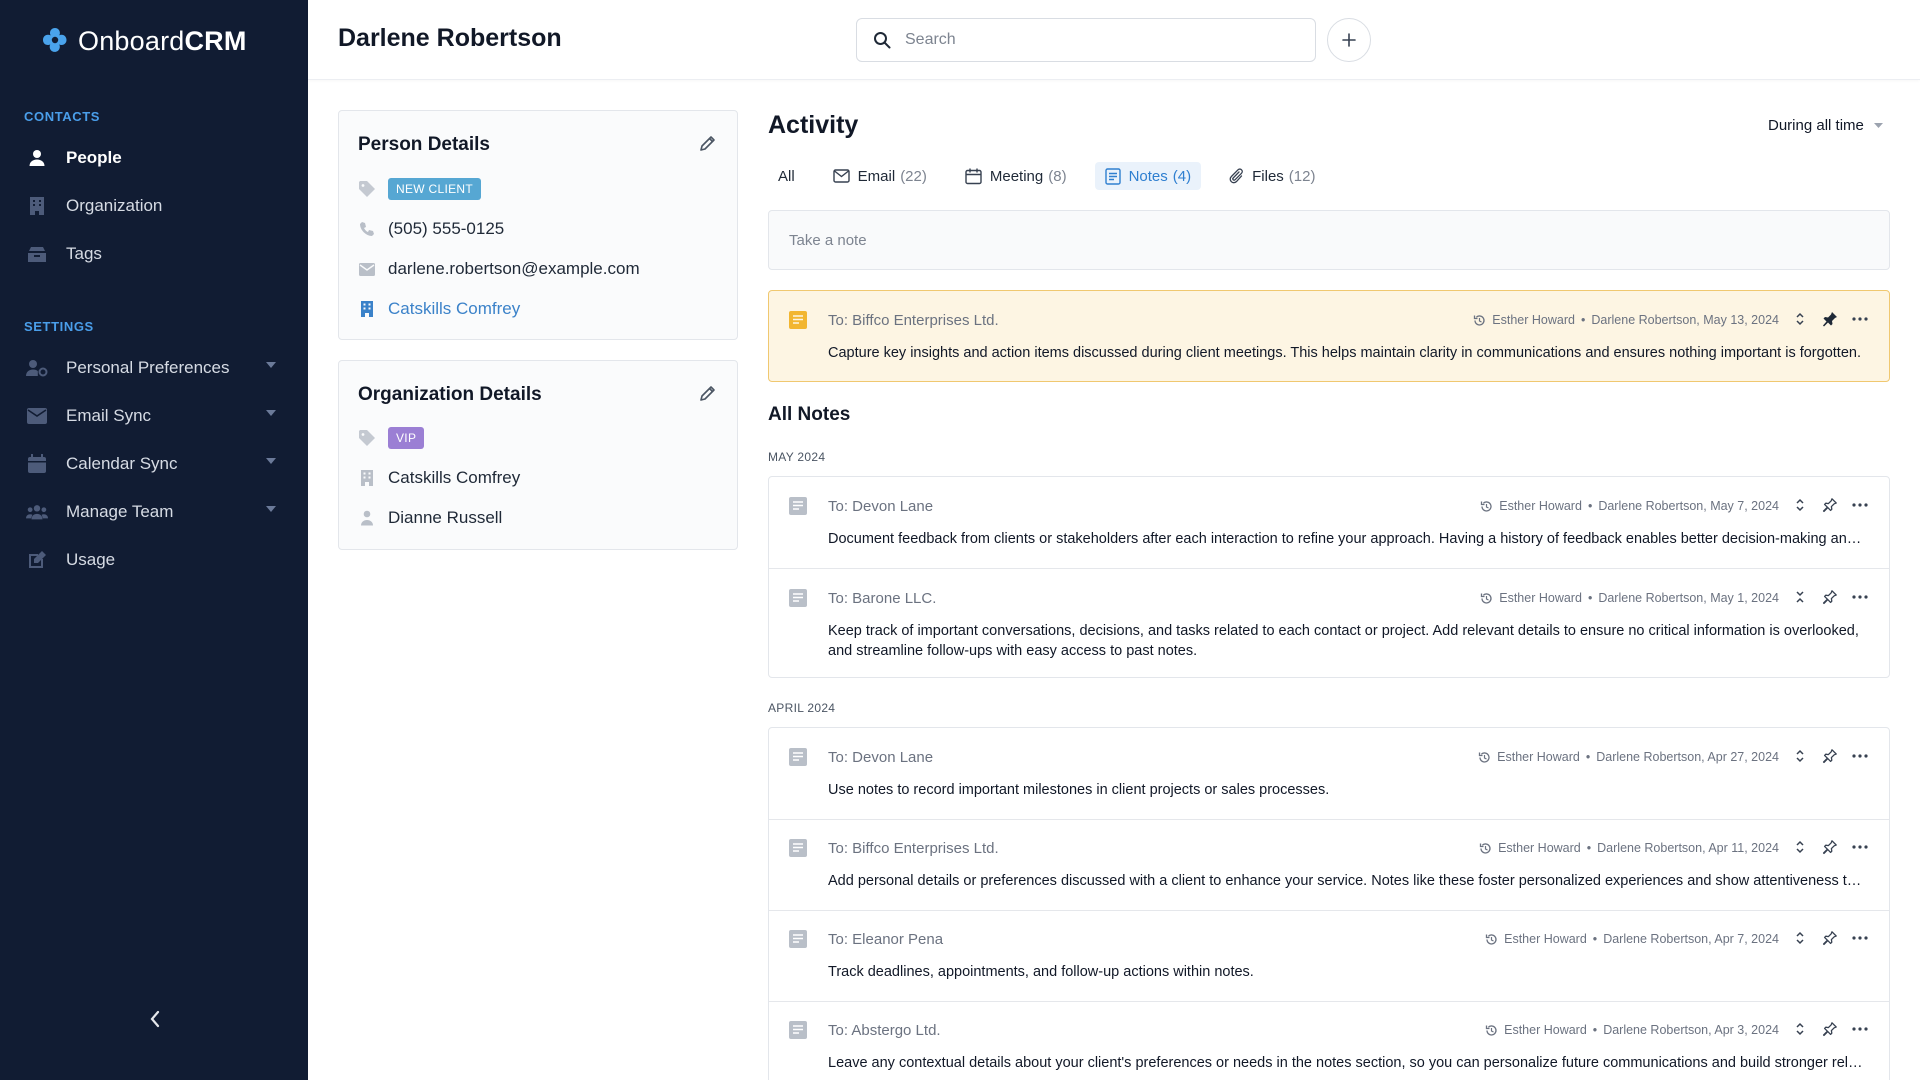 The height and width of the screenshot is (1080, 1920). I want to click on sidebar-item-label: Usage, so click(91, 559).